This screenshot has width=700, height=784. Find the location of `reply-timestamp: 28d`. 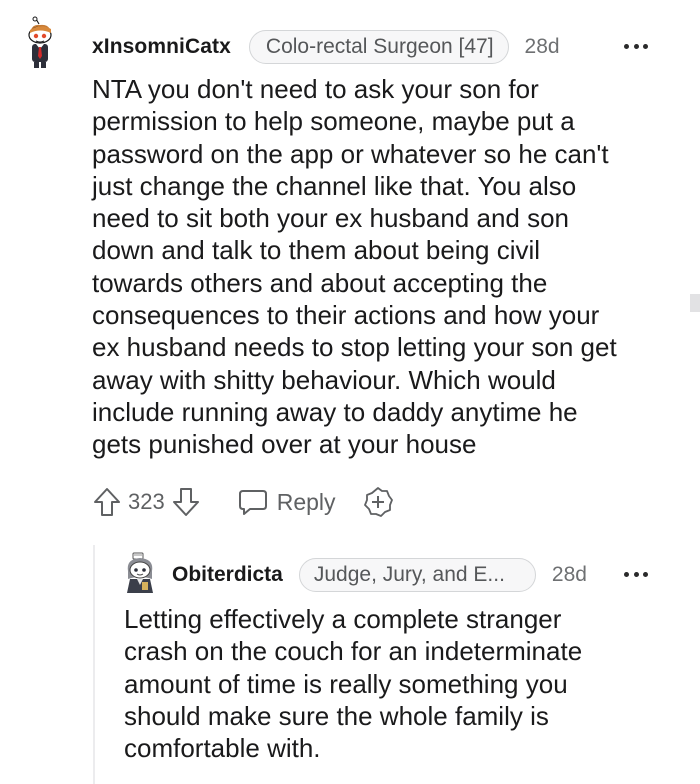

reply-timestamp: 28d is located at coordinates (569, 575).